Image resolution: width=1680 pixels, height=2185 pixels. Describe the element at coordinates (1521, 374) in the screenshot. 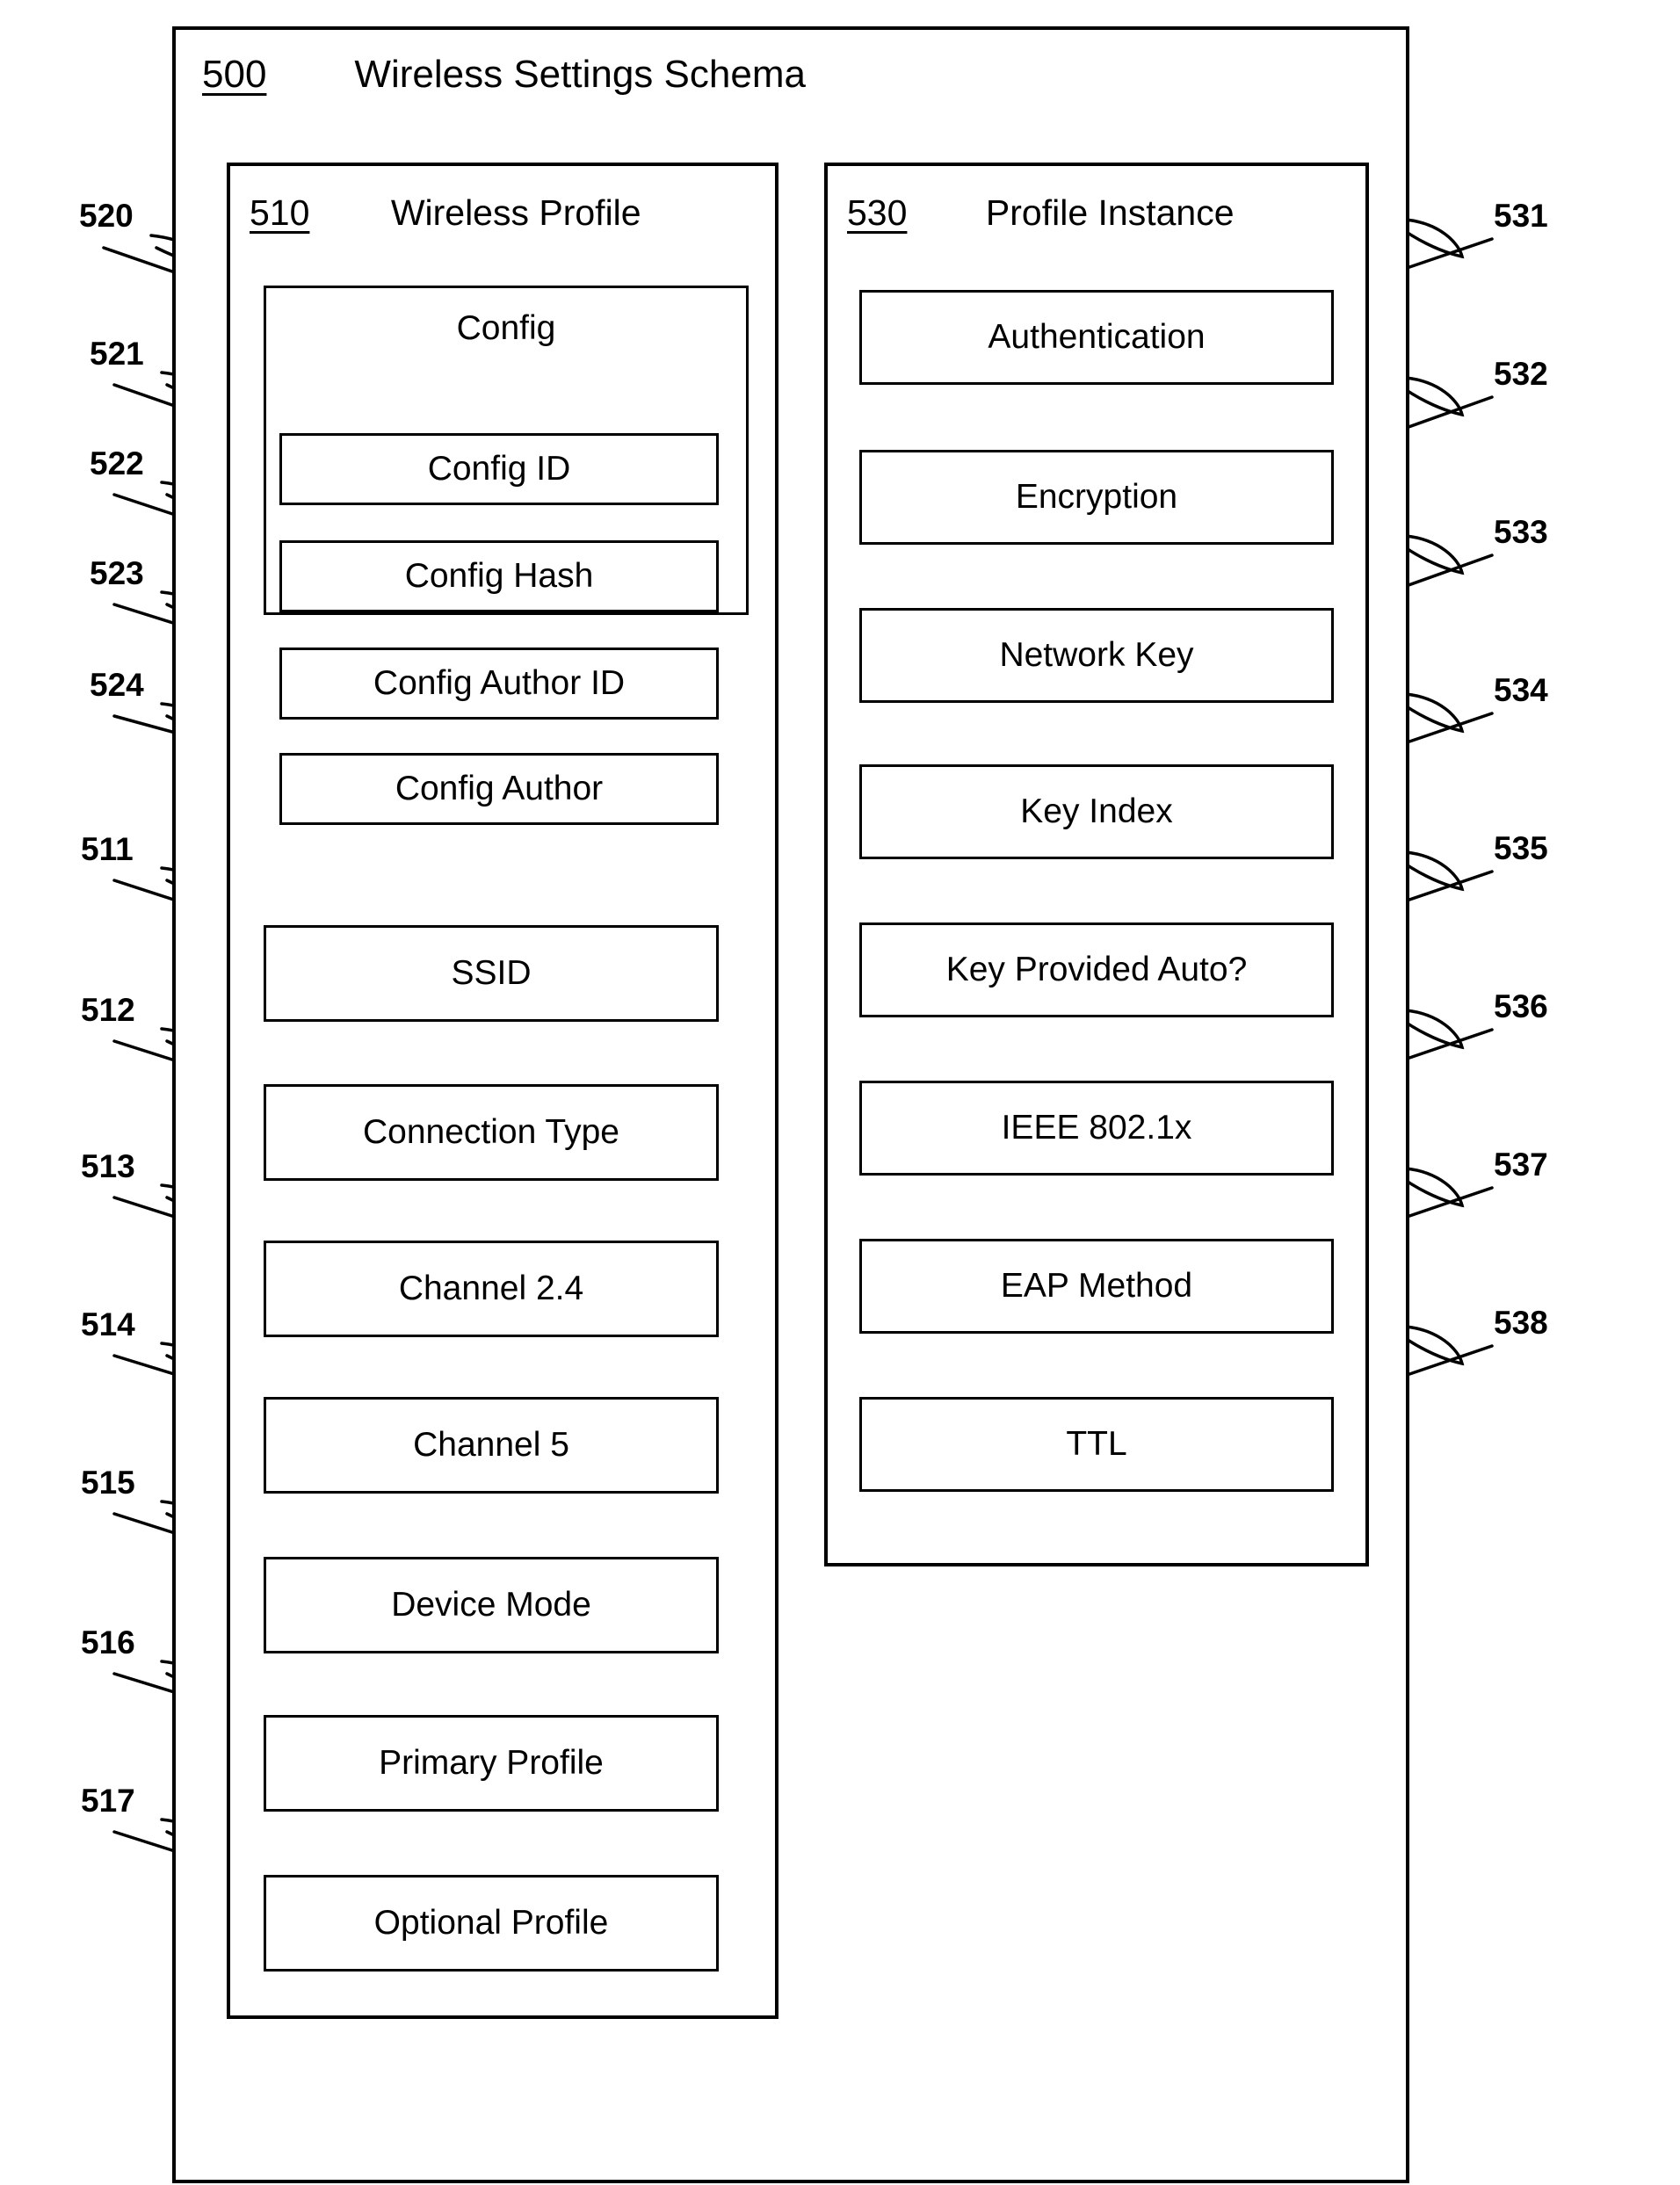

I see `refnum-532: 532` at that location.